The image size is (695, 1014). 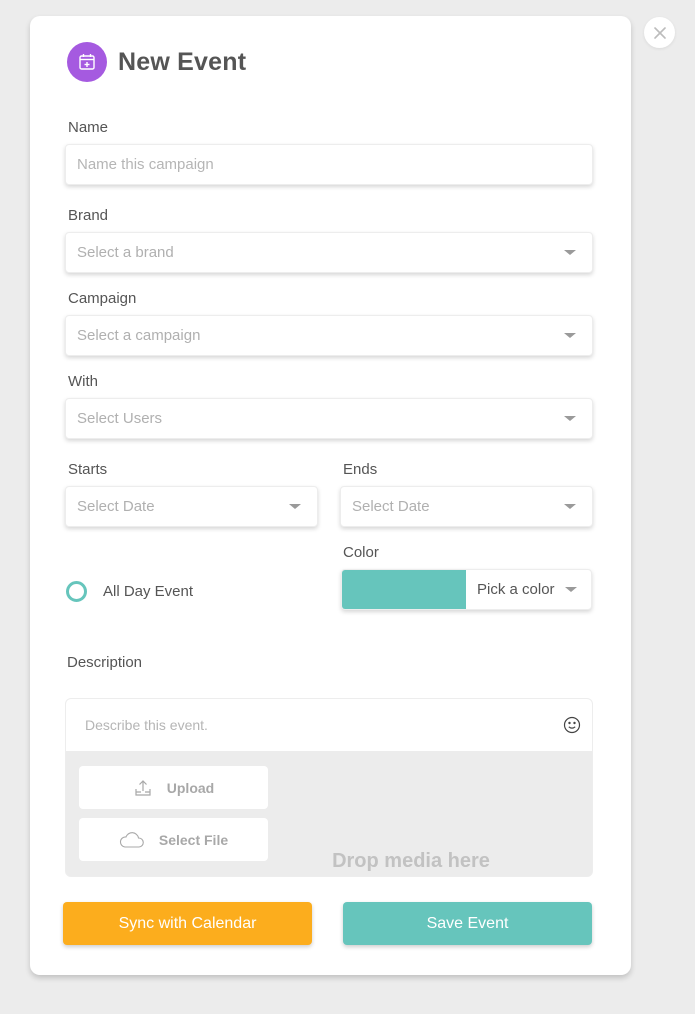 What do you see at coordinates (467, 923) in the screenshot?
I see `save-event-button: Save Event` at bounding box center [467, 923].